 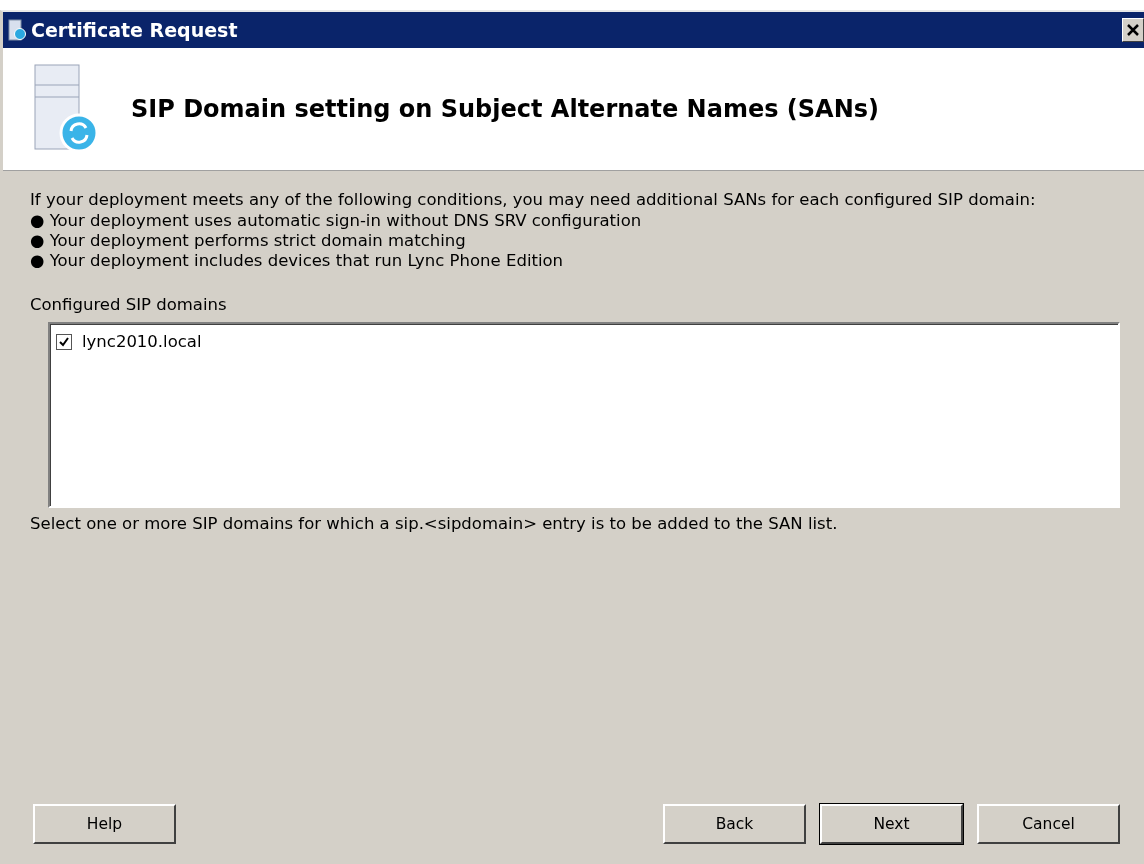 I want to click on checkbox, so click(x=64, y=341).